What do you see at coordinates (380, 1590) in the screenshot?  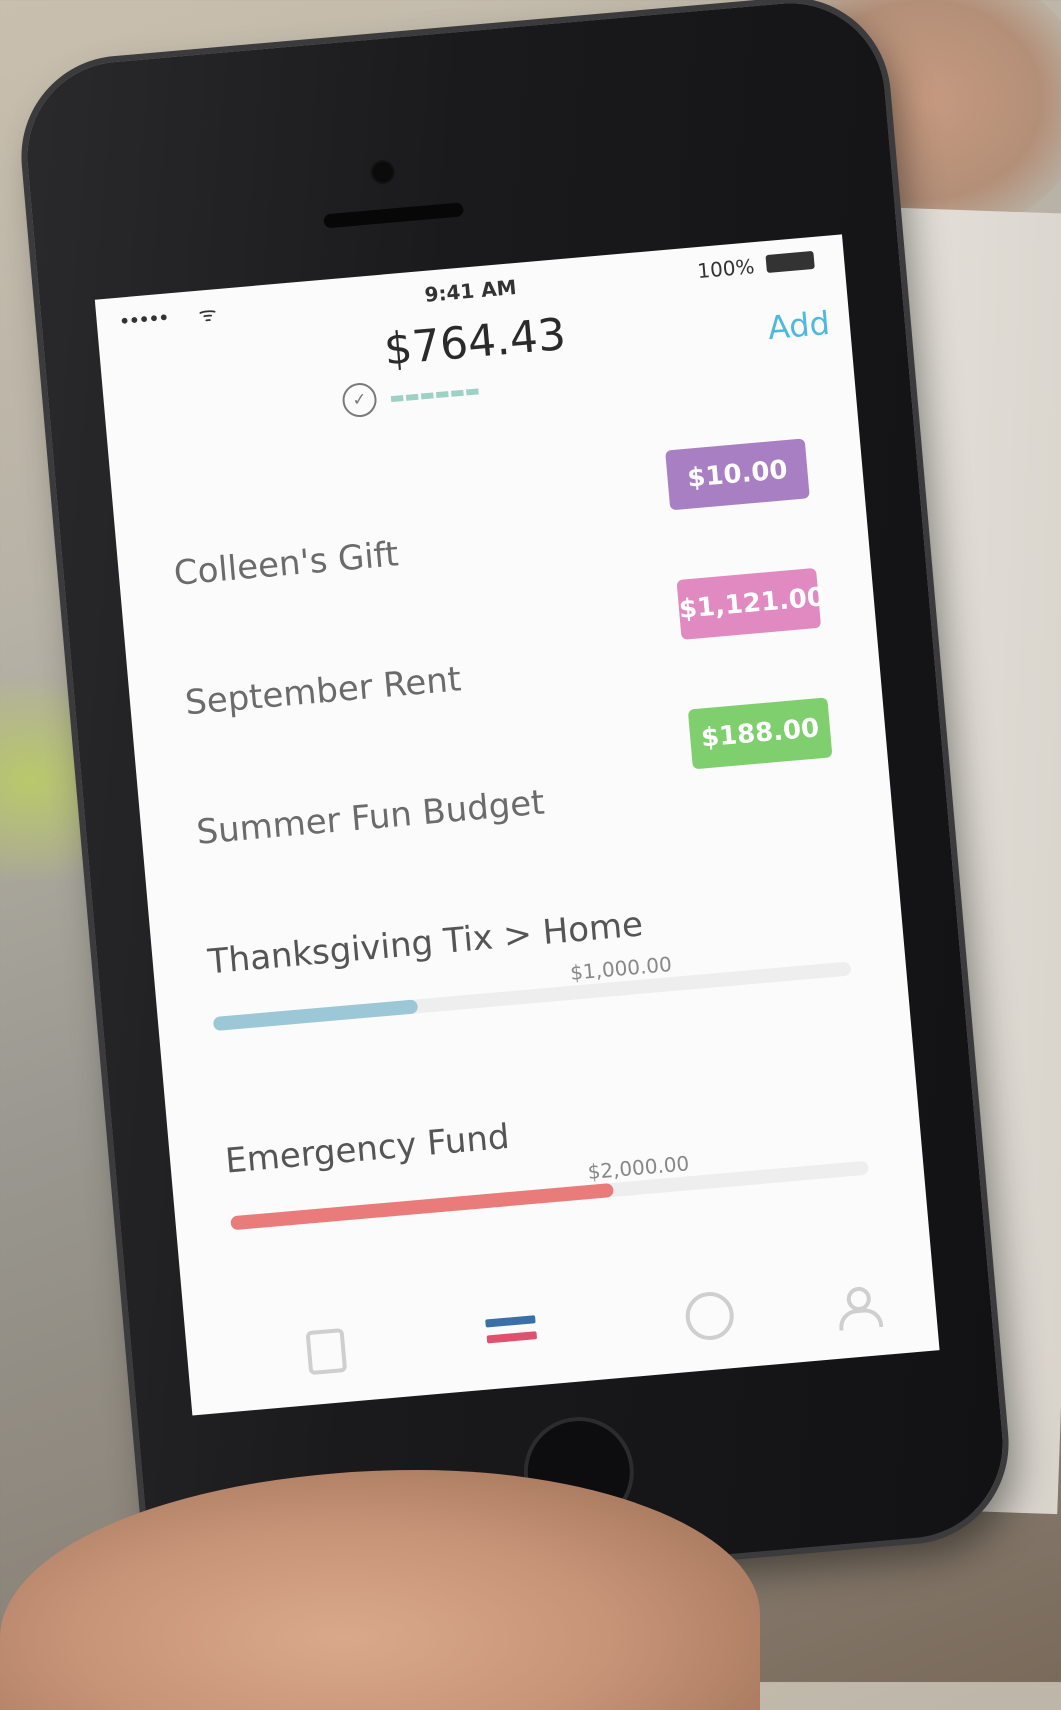 I see `hand` at bounding box center [380, 1590].